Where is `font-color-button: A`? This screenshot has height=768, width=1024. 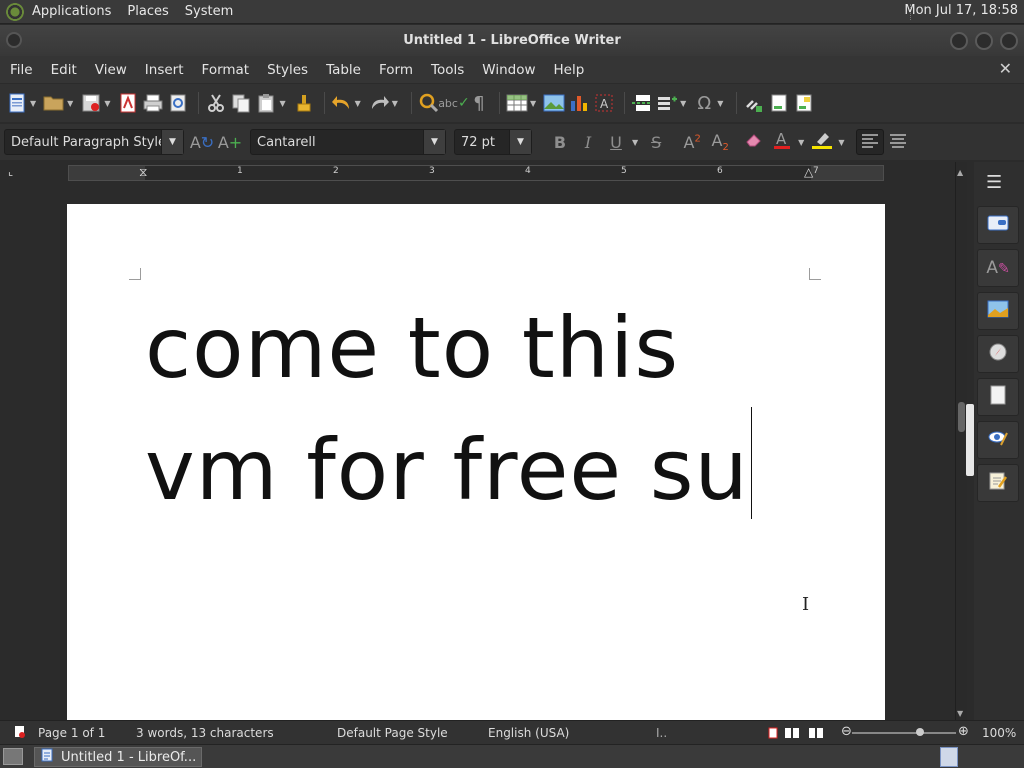 font-color-button: A is located at coordinates (782, 142).